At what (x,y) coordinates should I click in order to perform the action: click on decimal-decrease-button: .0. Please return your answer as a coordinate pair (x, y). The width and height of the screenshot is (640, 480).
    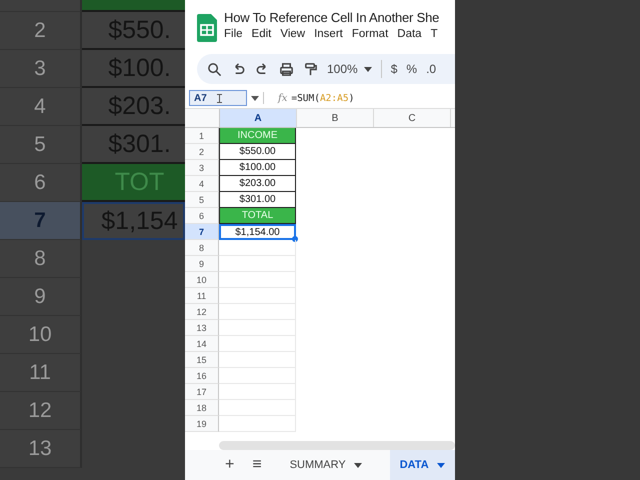
    Looking at the image, I should click on (431, 69).